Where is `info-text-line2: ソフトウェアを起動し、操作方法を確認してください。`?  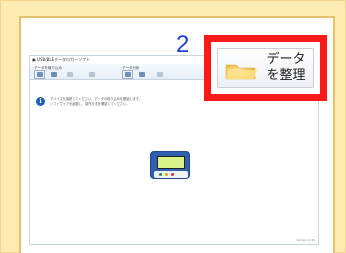 info-text-line2: ソフトウェアを起動し、操作方法を確認してください。 is located at coordinates (90, 103).